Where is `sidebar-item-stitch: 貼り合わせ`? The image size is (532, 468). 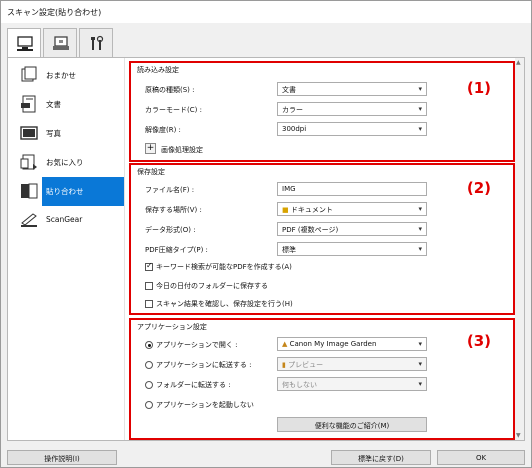
sidebar-item-stitch: 貼り合わせ is located at coordinates (66, 191).